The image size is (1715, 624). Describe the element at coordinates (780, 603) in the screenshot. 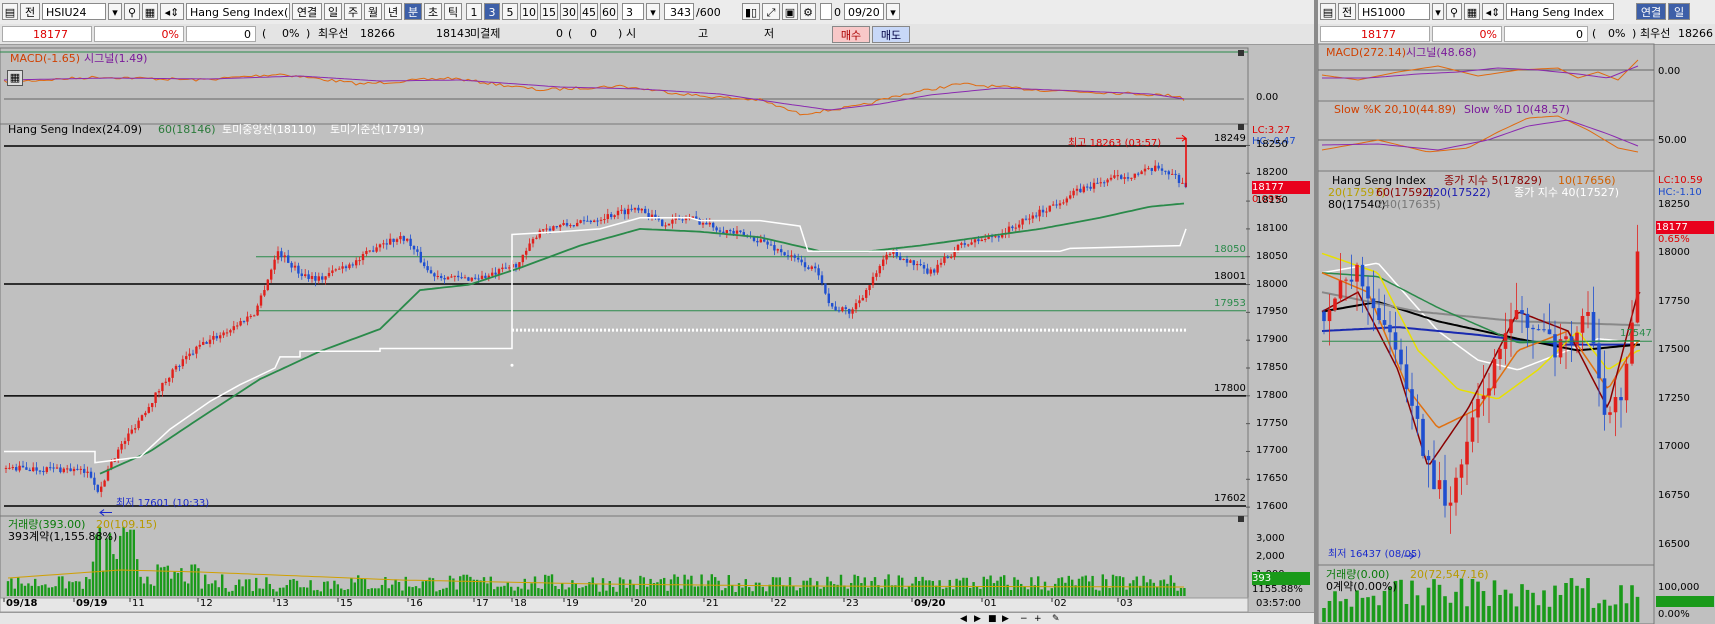

I see `x-axis-label-12: 22` at that location.